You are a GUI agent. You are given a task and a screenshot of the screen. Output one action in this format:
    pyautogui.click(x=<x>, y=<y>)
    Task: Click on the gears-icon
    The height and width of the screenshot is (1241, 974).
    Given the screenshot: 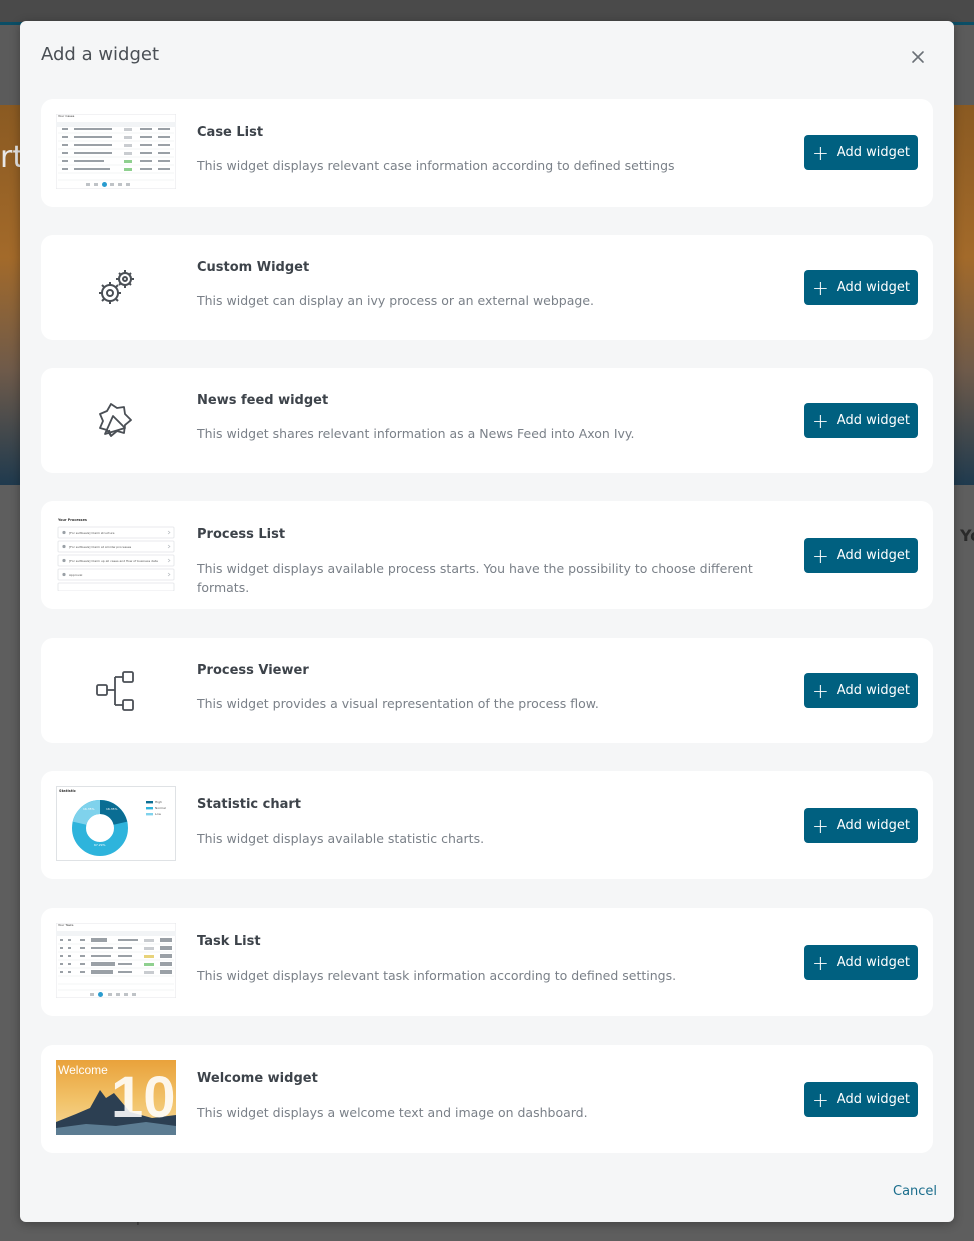 What is the action you would take?
    pyautogui.click(x=116, y=287)
    